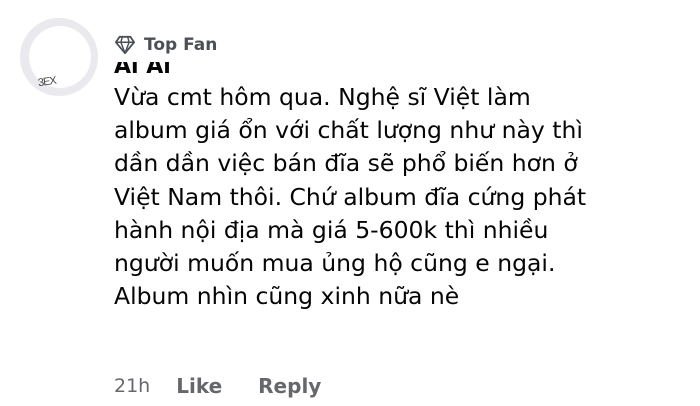 Image resolution: width=700 pixels, height=406 pixels. Describe the element at coordinates (346, 163) in the screenshot. I see `comment-line: dần dần việc bán đĩa sẽ phổ biến hơn ở` at that location.